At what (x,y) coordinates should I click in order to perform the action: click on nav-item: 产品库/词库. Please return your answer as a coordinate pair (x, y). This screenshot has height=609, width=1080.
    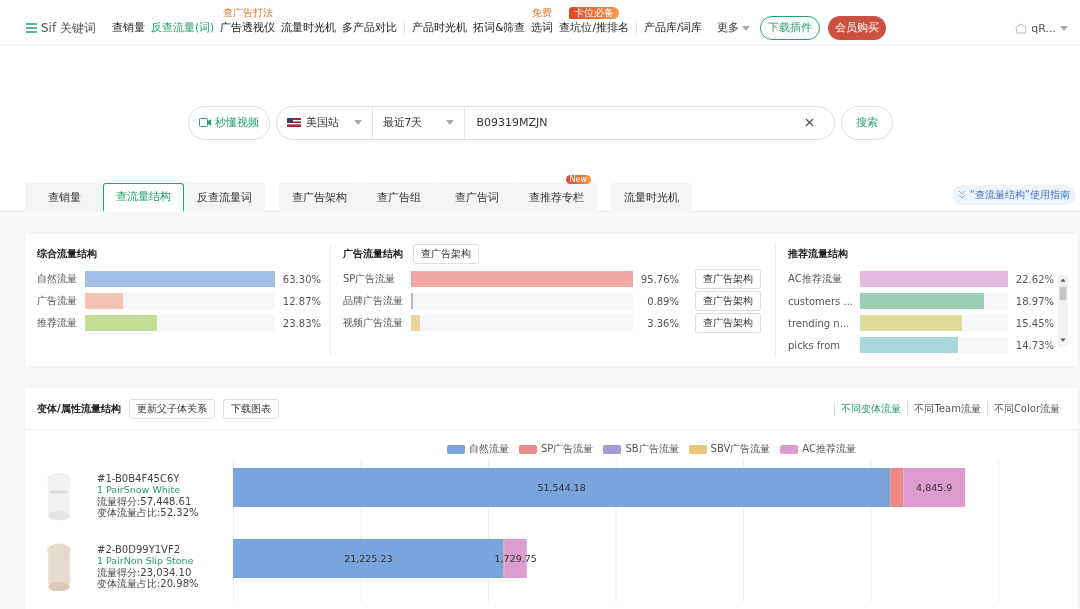
    Looking at the image, I should click on (673, 28).